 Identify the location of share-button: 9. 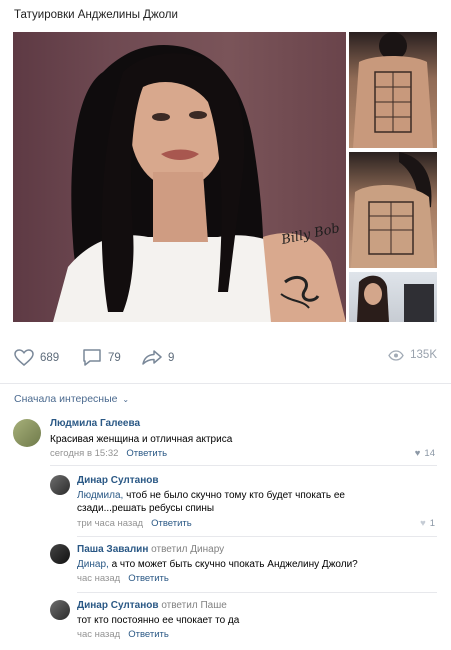
(158, 357).